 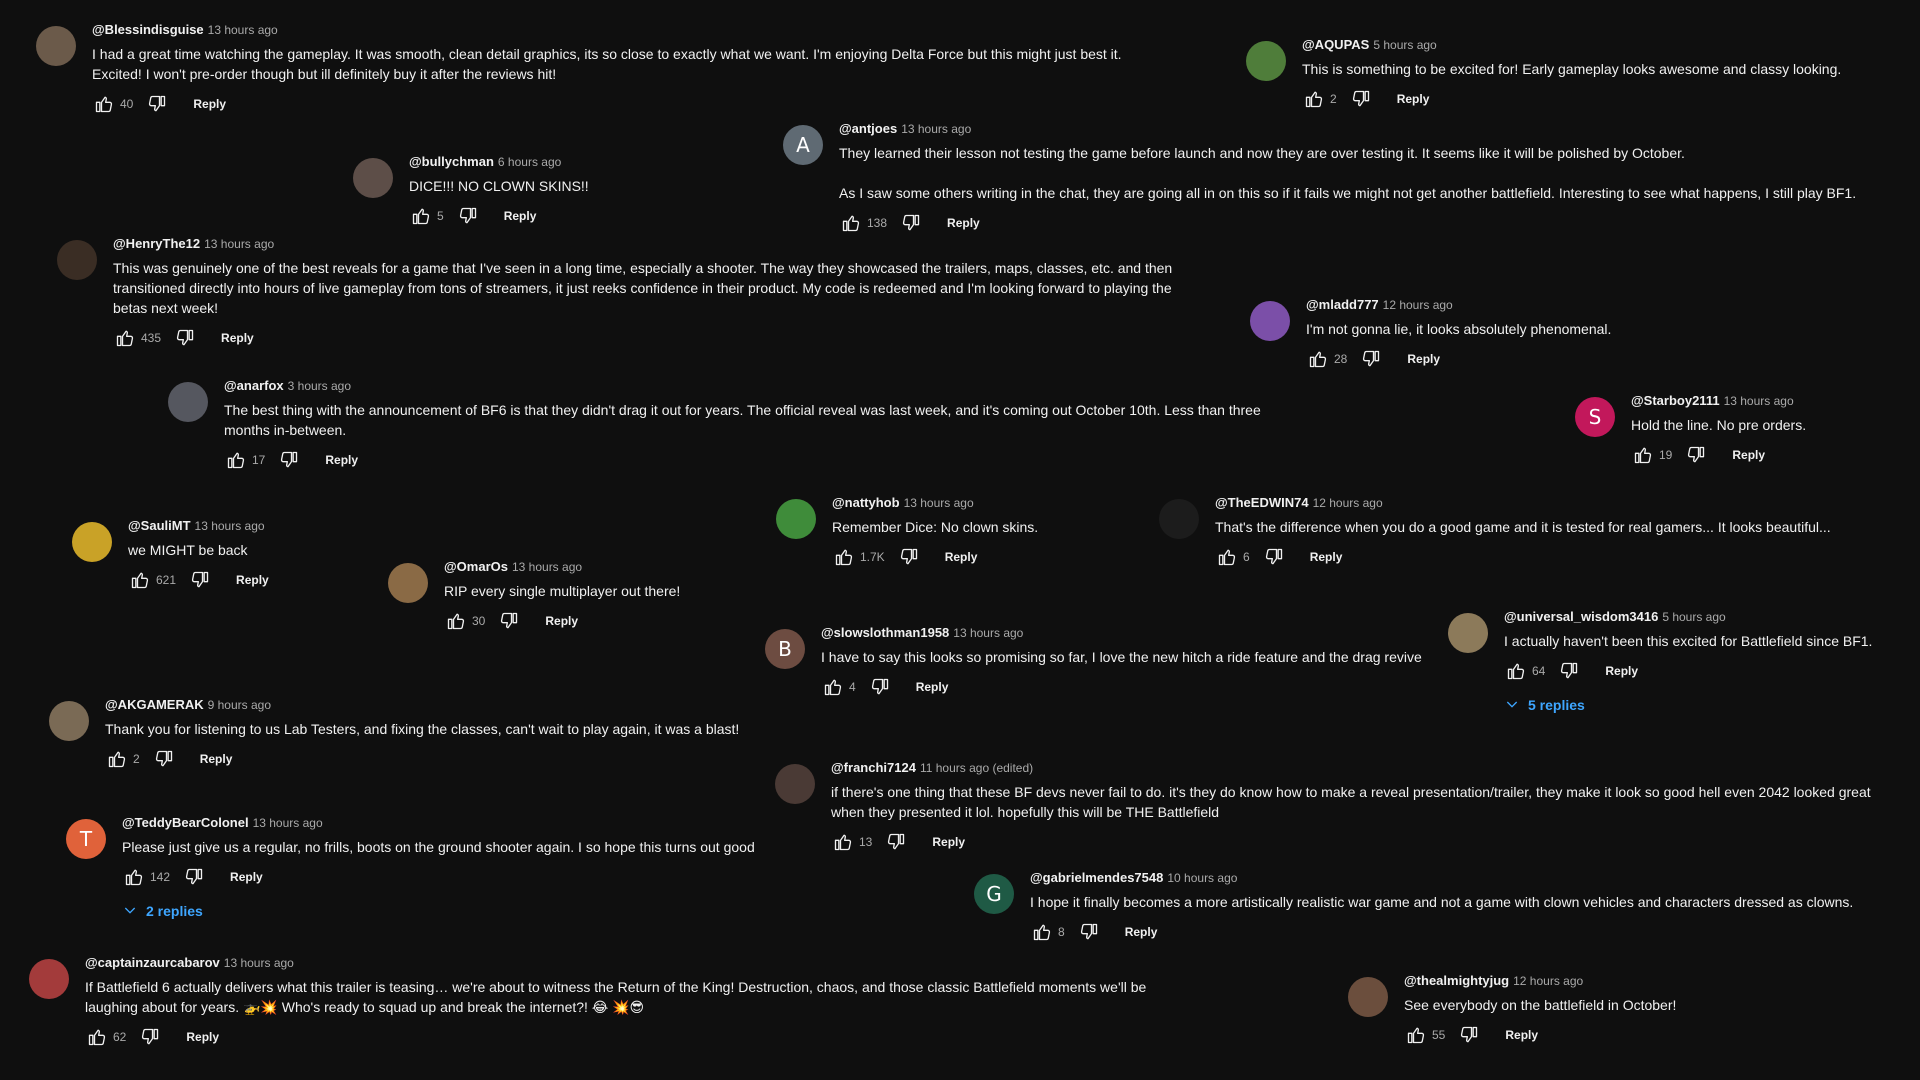 I want to click on avatar: S, so click(x=1595, y=417).